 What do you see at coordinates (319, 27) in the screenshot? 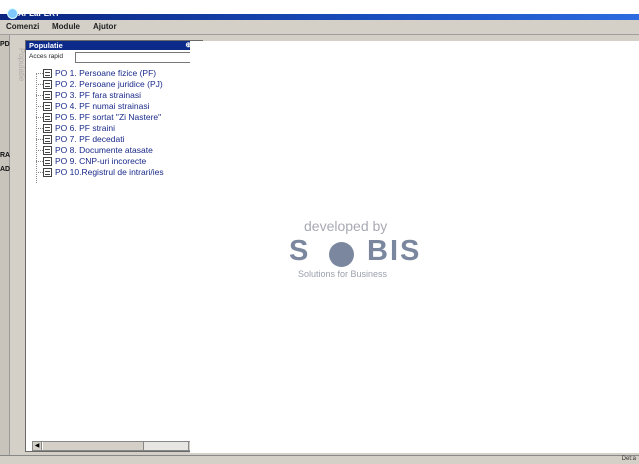
I see `menu-bar: Comenzi Module Ajutor` at bounding box center [319, 27].